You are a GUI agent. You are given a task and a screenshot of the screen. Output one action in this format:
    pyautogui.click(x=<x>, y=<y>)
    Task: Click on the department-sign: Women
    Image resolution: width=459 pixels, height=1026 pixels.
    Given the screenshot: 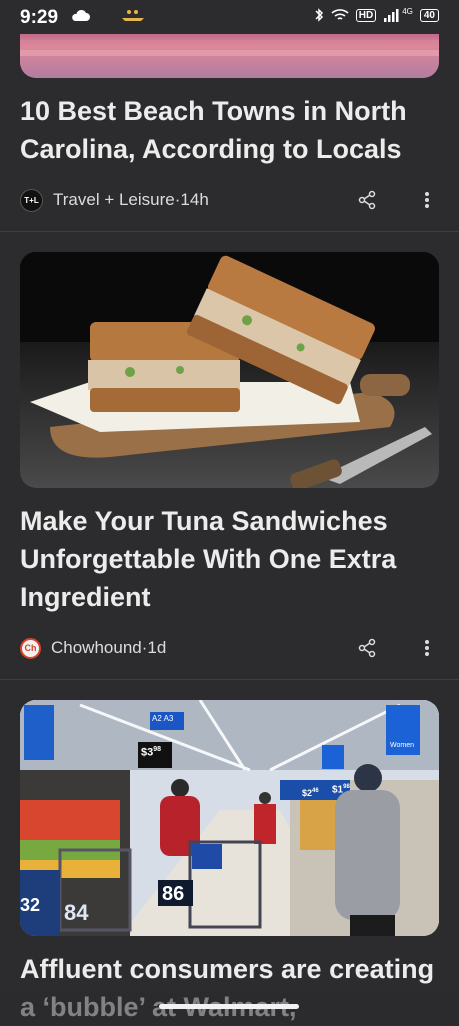 What is the action you would take?
    pyautogui.click(x=402, y=745)
    